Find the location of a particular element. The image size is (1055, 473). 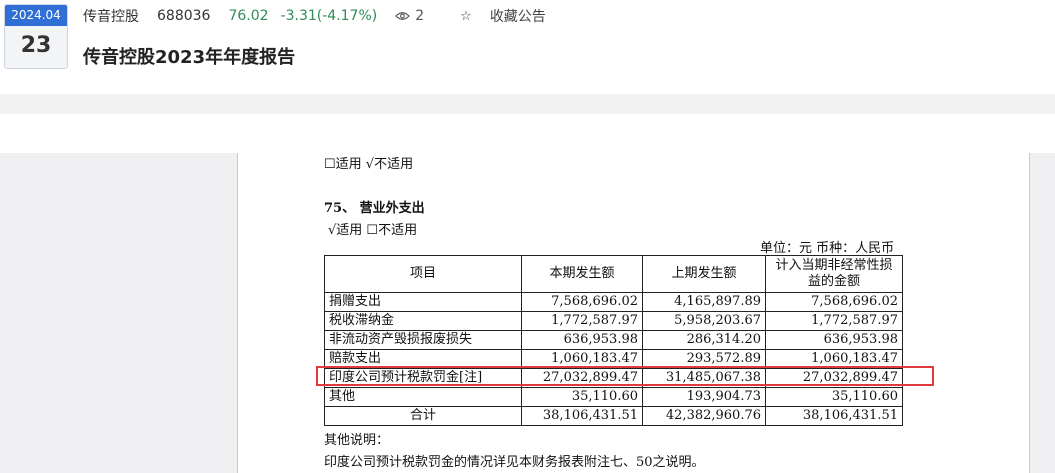

row-nonrecurring: 35,110.60 is located at coordinates (834, 397).